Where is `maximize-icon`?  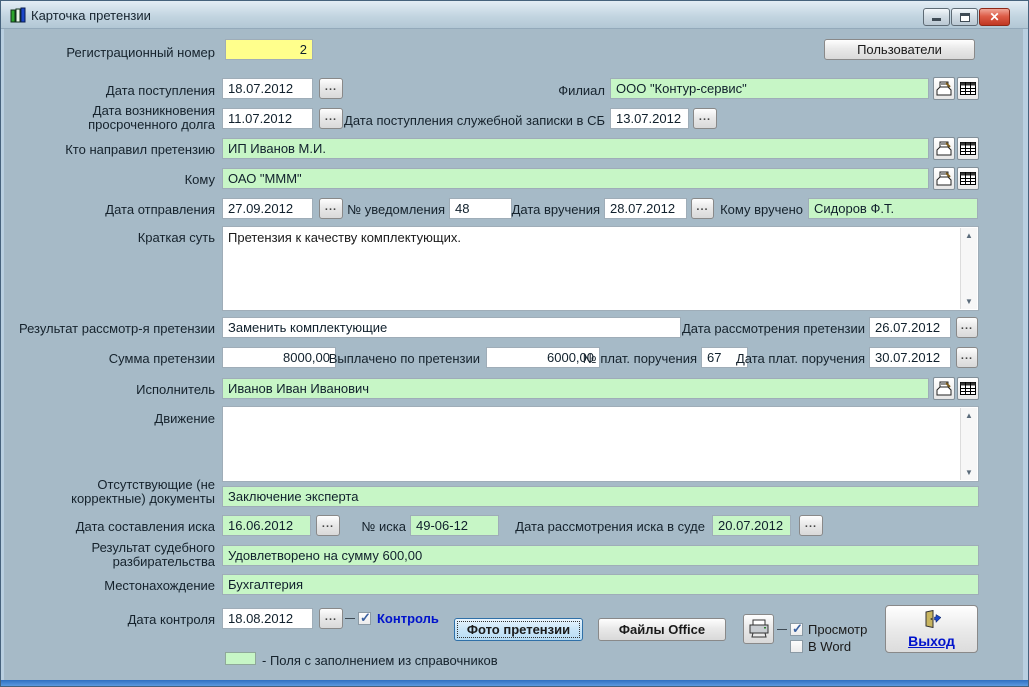
maximize-icon is located at coordinates (965, 17).